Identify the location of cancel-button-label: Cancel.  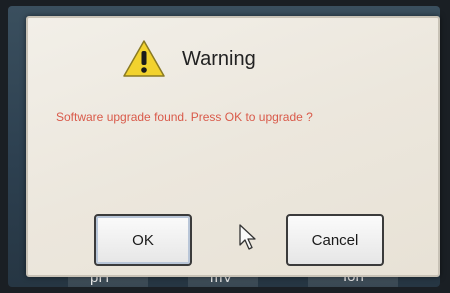
(335, 240).